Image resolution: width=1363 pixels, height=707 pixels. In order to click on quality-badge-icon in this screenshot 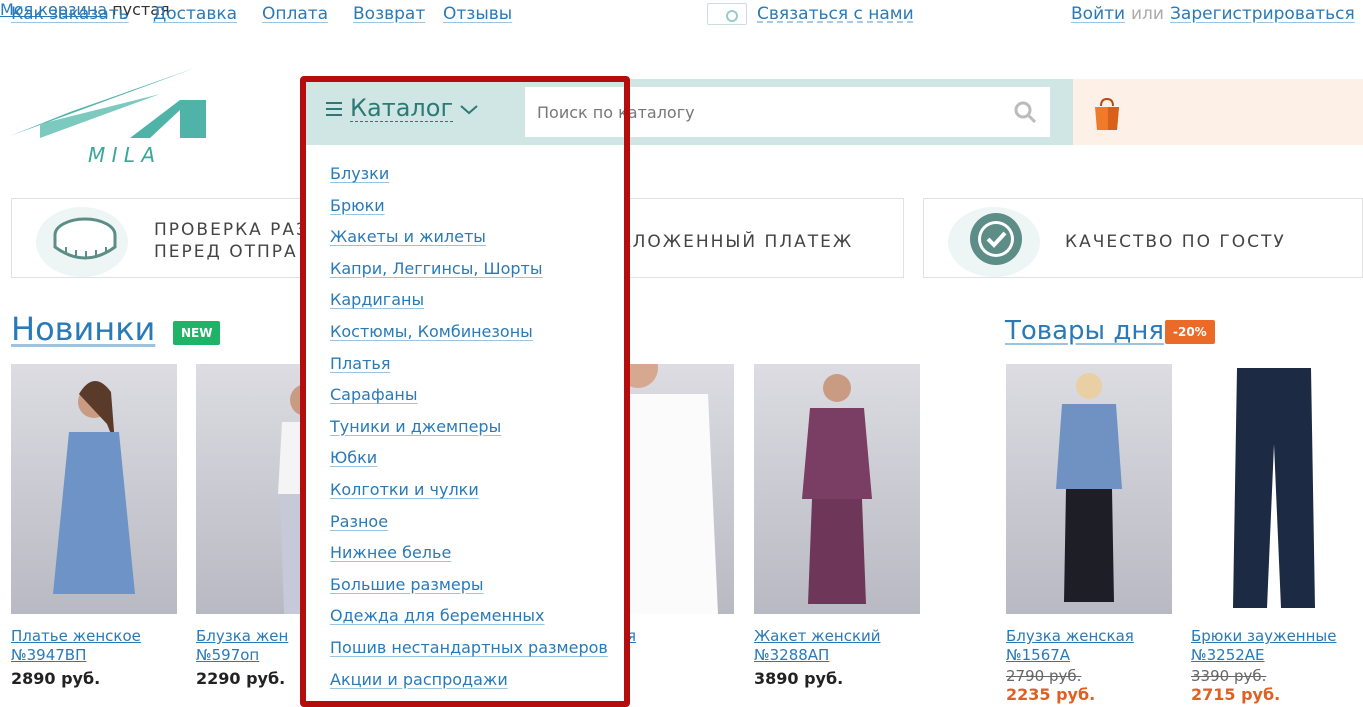, I will do `click(996, 239)`.